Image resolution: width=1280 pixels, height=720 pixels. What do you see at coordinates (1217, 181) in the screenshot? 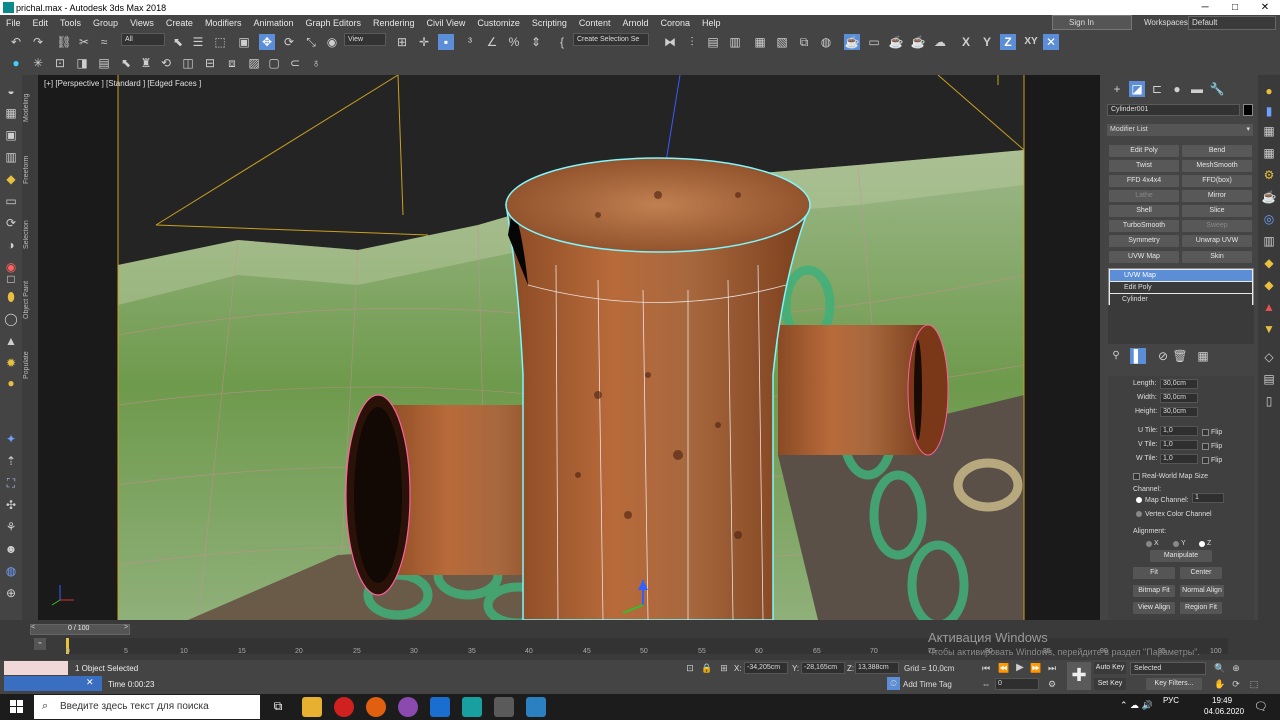
I see `mod-ffdbox-button: FFD(box)` at bounding box center [1217, 181].